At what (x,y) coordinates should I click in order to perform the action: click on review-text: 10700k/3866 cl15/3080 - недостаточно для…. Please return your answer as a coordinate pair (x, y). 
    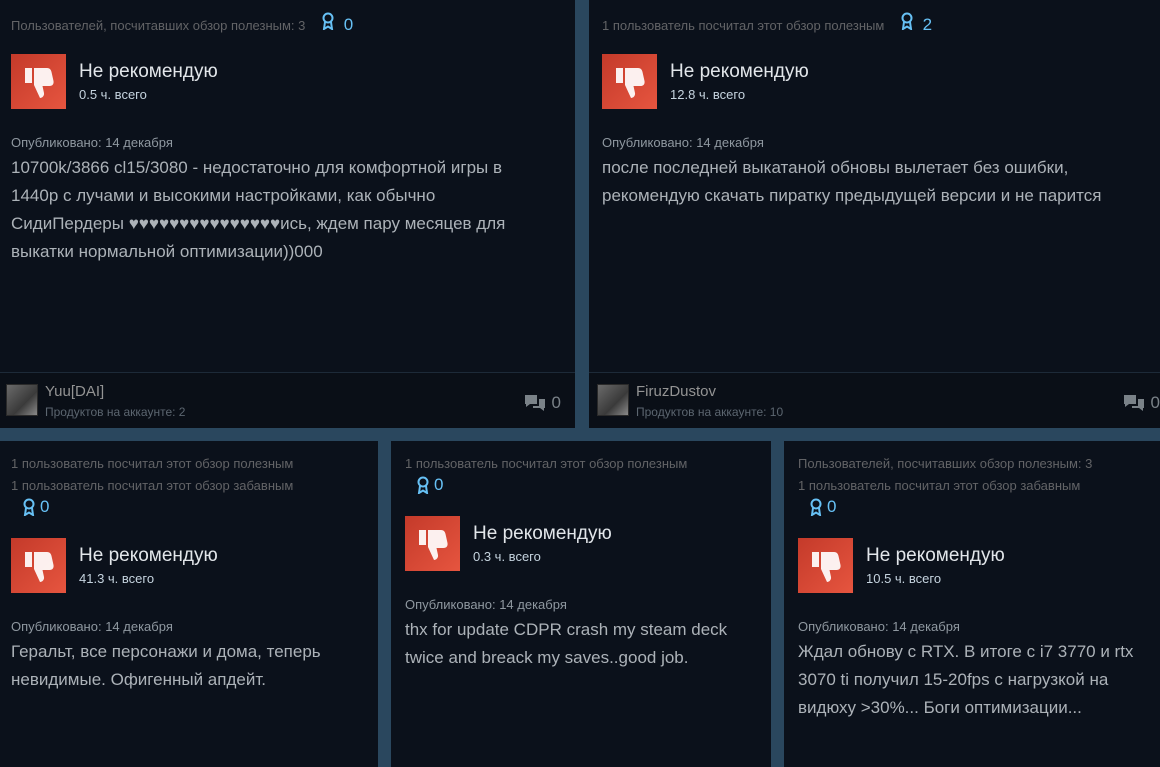
    Looking at the image, I should click on (258, 209).